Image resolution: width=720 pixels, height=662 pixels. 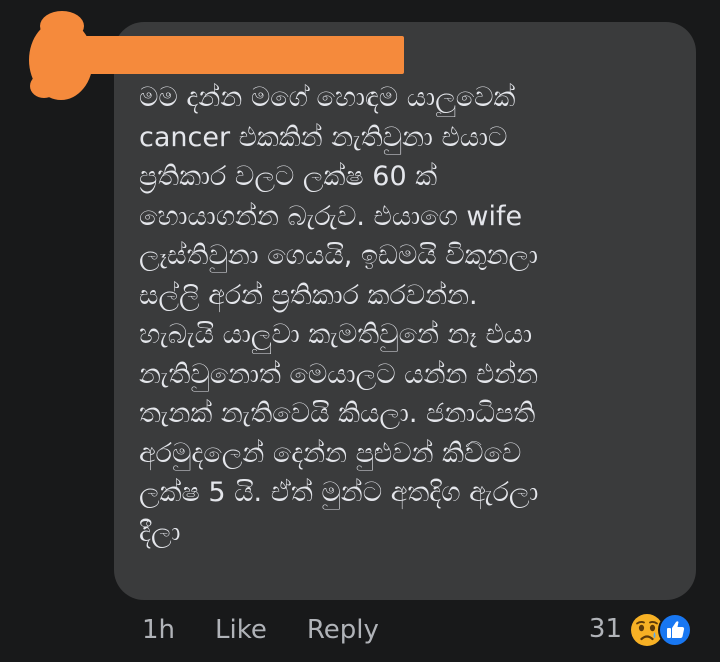 What do you see at coordinates (158, 630) in the screenshot?
I see `comment-timestamp: 1h` at bounding box center [158, 630].